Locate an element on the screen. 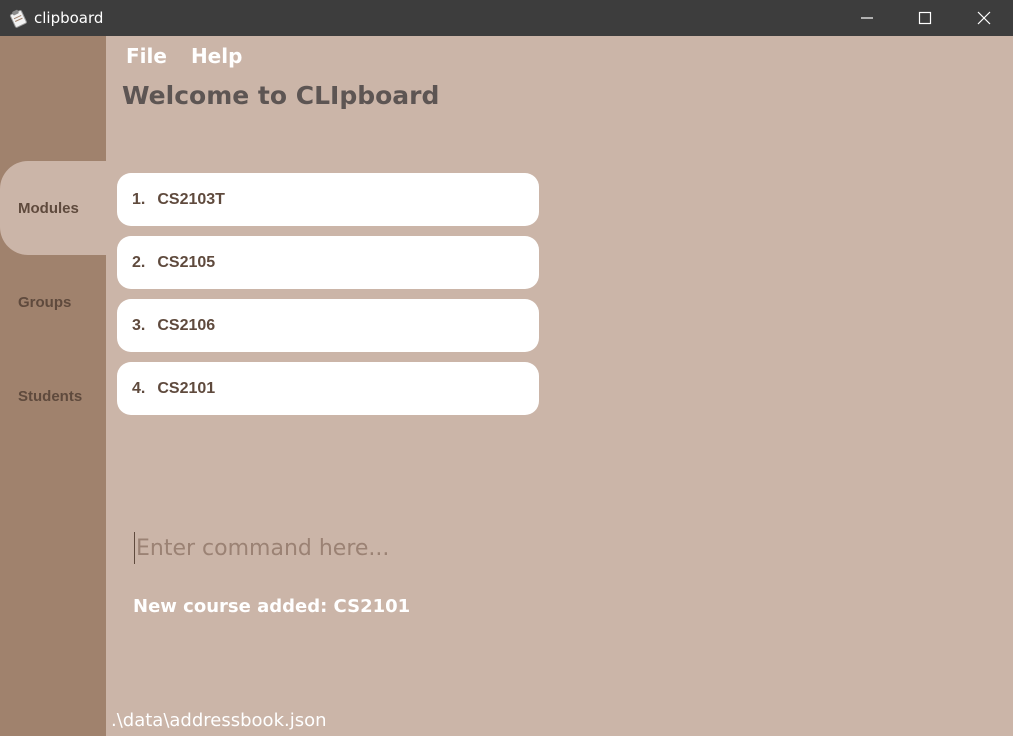  list-item-index: 2. is located at coordinates (139, 262).